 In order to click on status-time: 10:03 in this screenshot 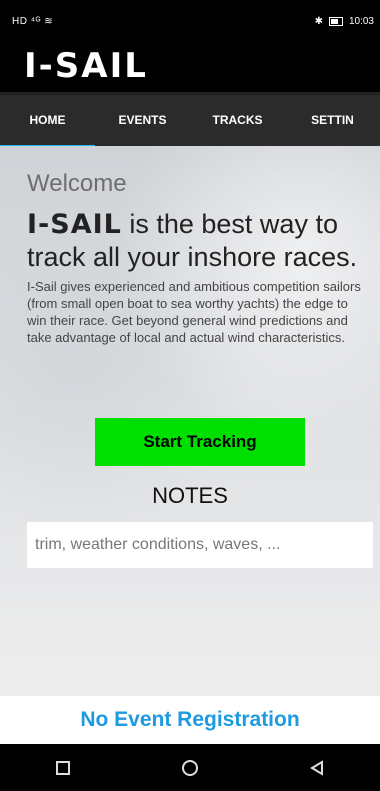, I will do `click(361, 21)`.